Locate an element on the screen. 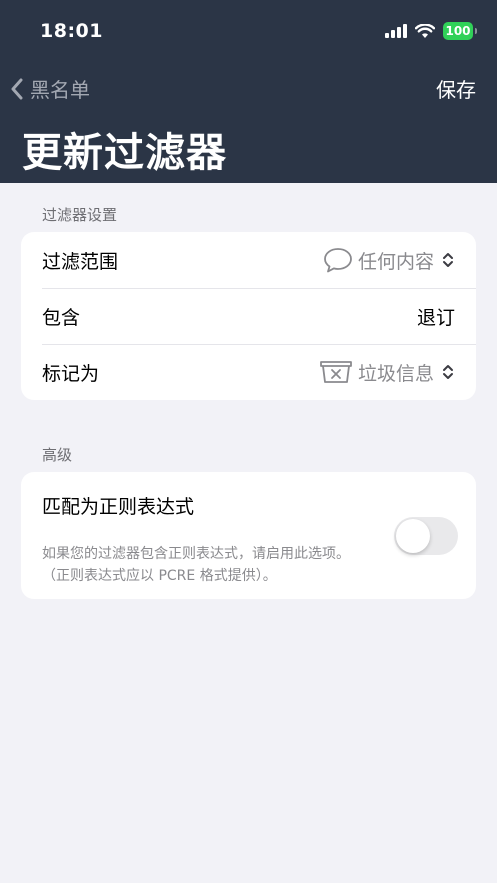  contains-row: 包含 退订 is located at coordinates (248, 316).